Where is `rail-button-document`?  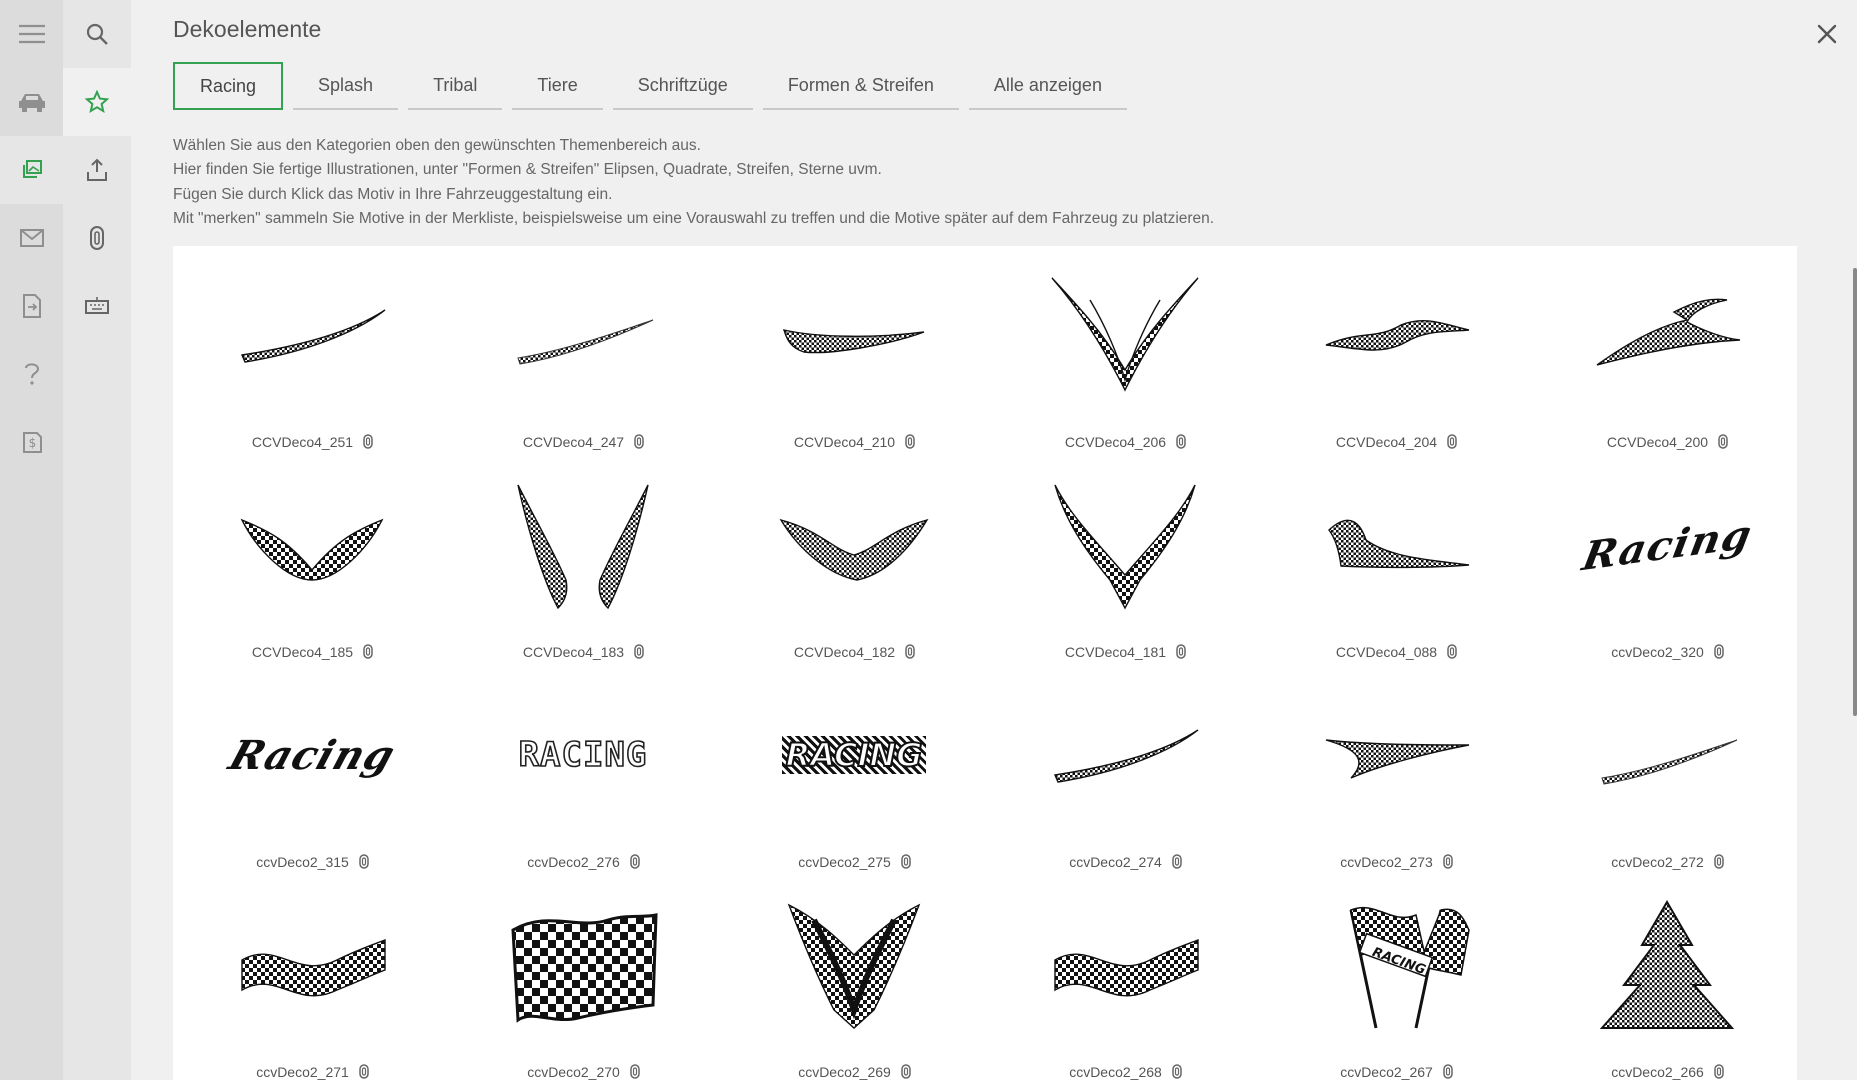
rail-button-document is located at coordinates (31, 306).